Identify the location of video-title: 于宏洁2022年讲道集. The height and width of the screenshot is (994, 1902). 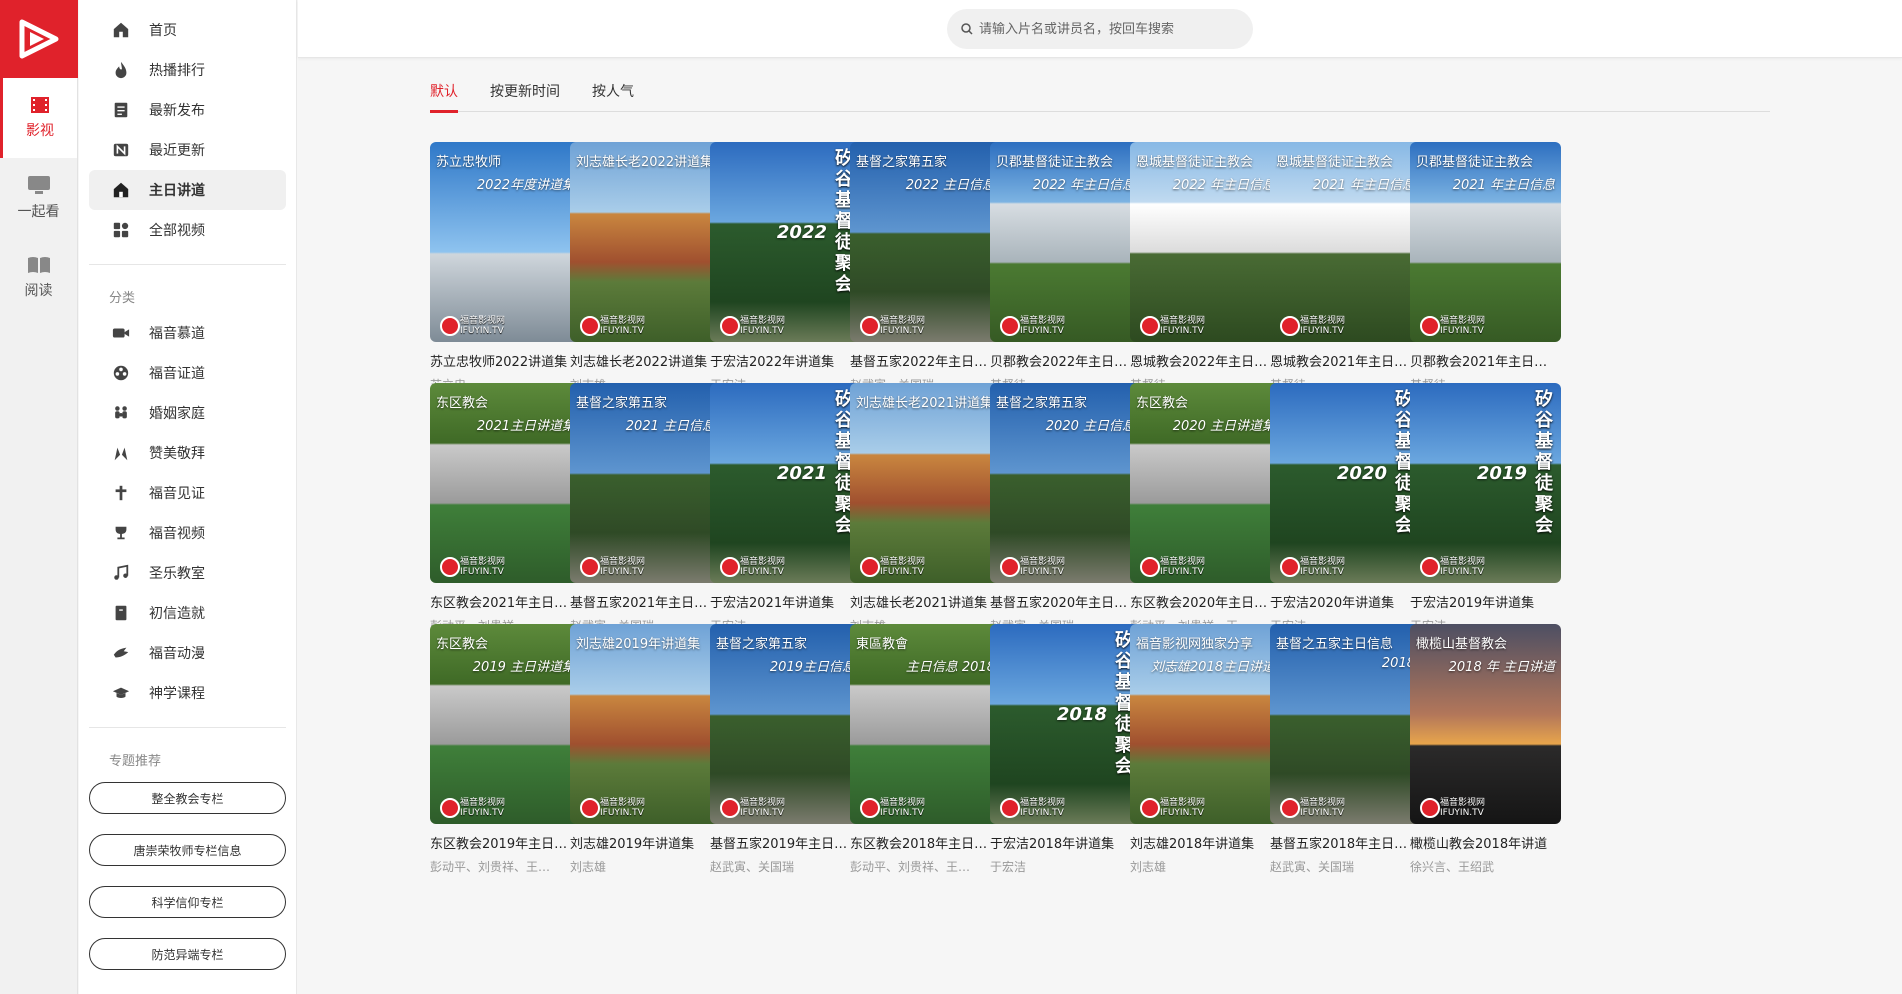
(785, 360).